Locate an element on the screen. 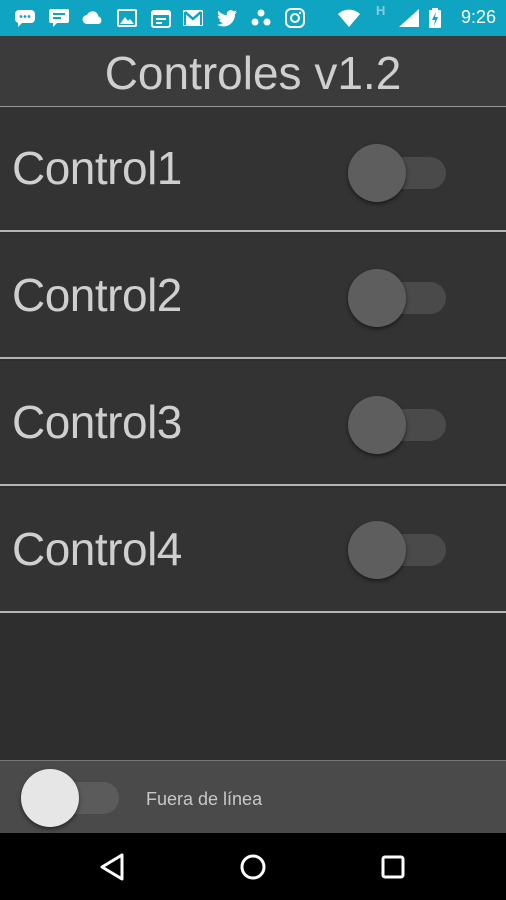 The width and height of the screenshot is (506, 900). back-icon is located at coordinates (114, 867).